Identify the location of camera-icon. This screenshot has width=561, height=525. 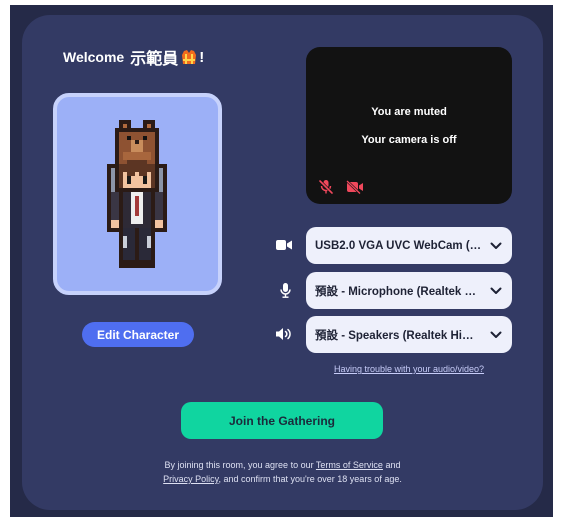
(284, 245).